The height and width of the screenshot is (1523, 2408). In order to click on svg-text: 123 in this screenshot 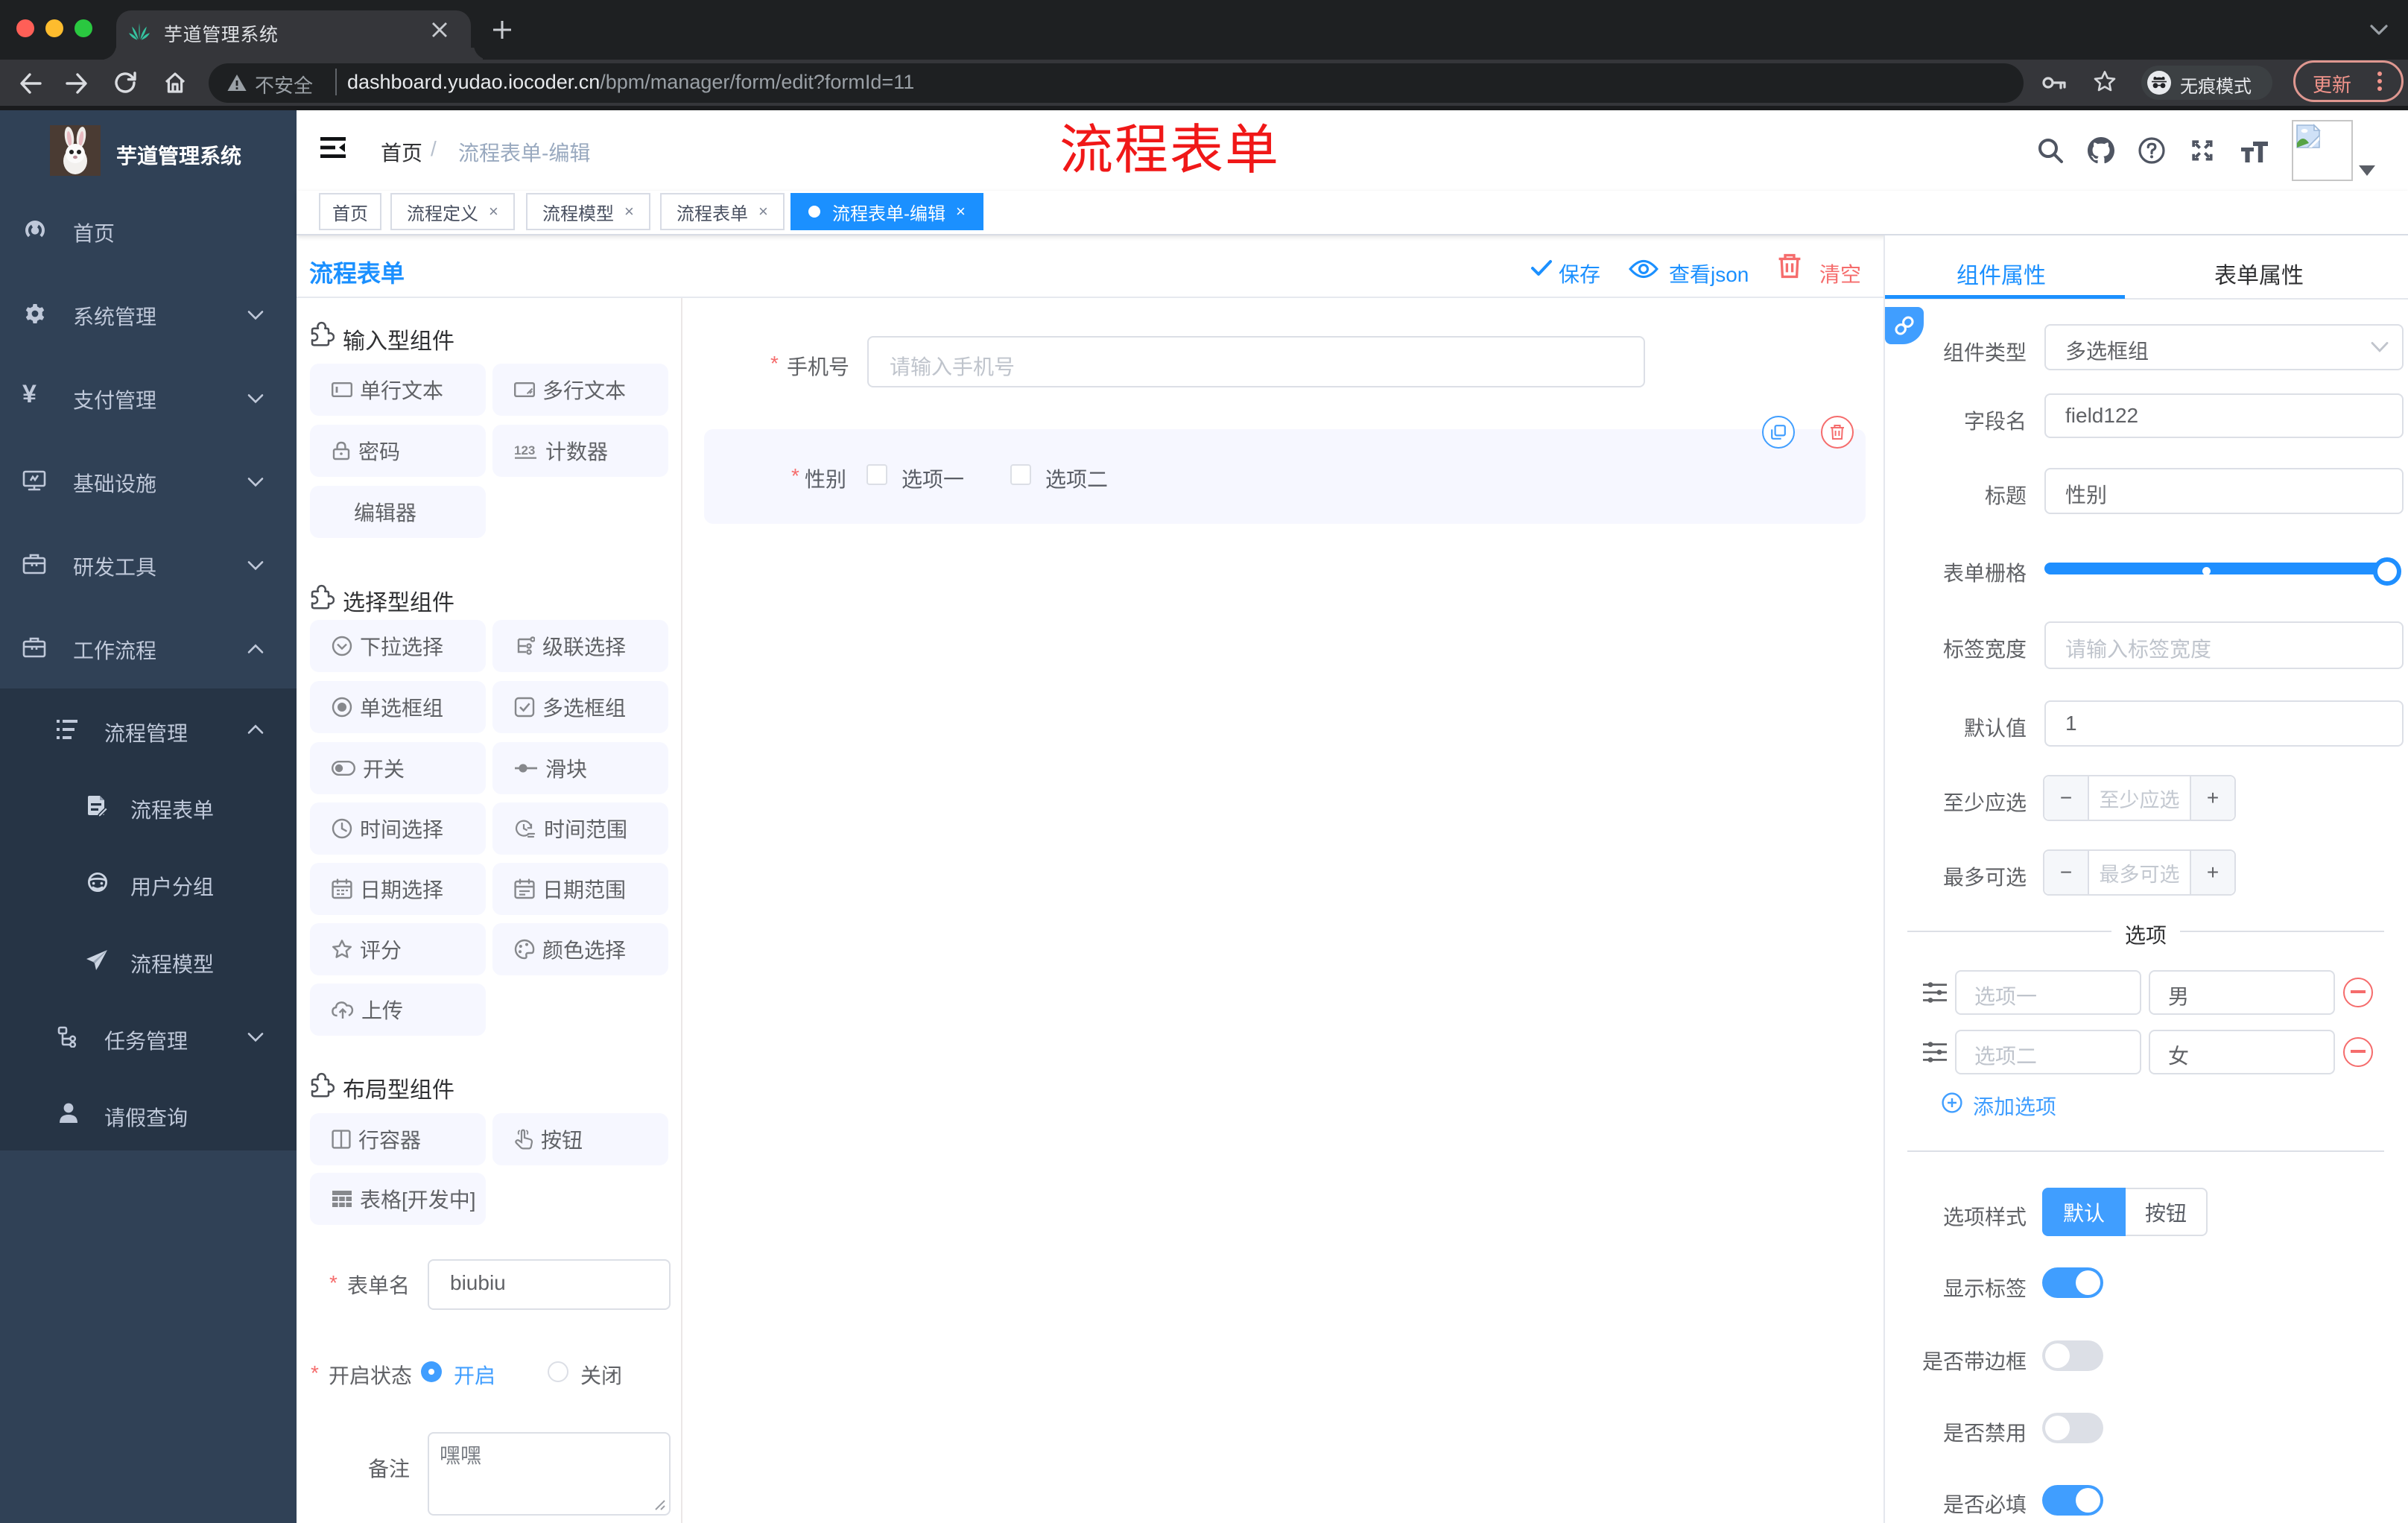, I will do `click(524, 450)`.